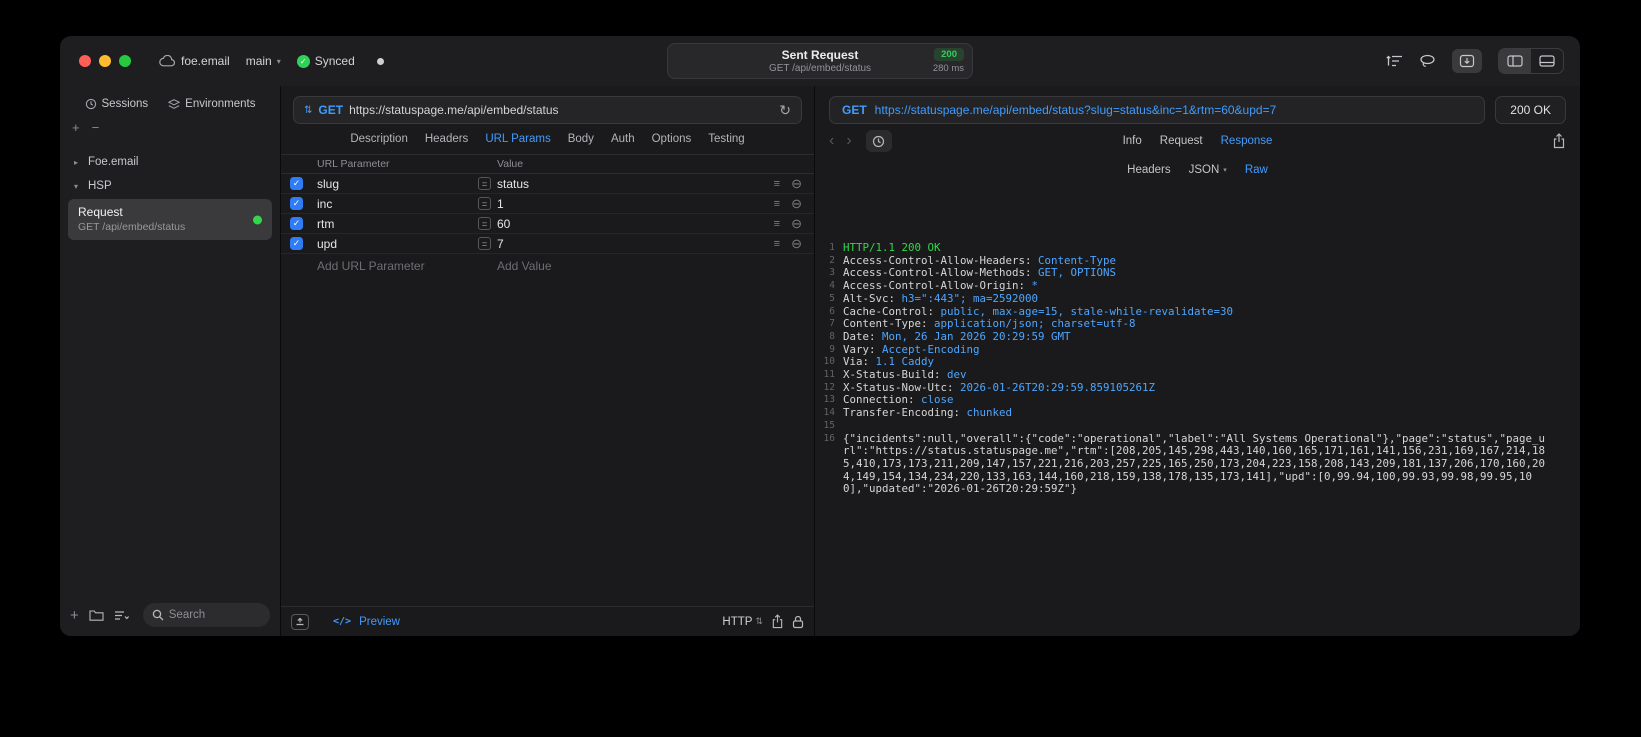  What do you see at coordinates (829, 425) in the screenshot?
I see `line-number: 15` at bounding box center [829, 425].